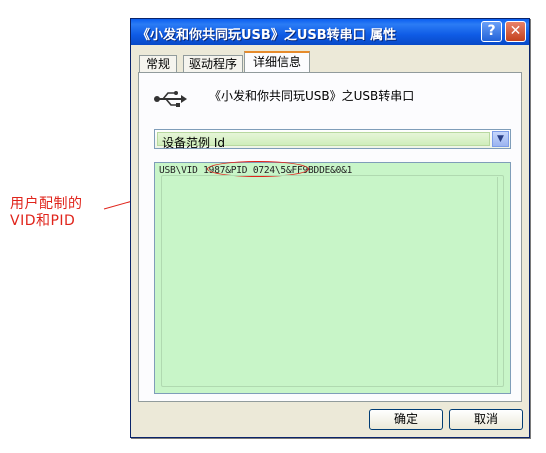  I want to click on tab-details: 详细信息, so click(277, 62).